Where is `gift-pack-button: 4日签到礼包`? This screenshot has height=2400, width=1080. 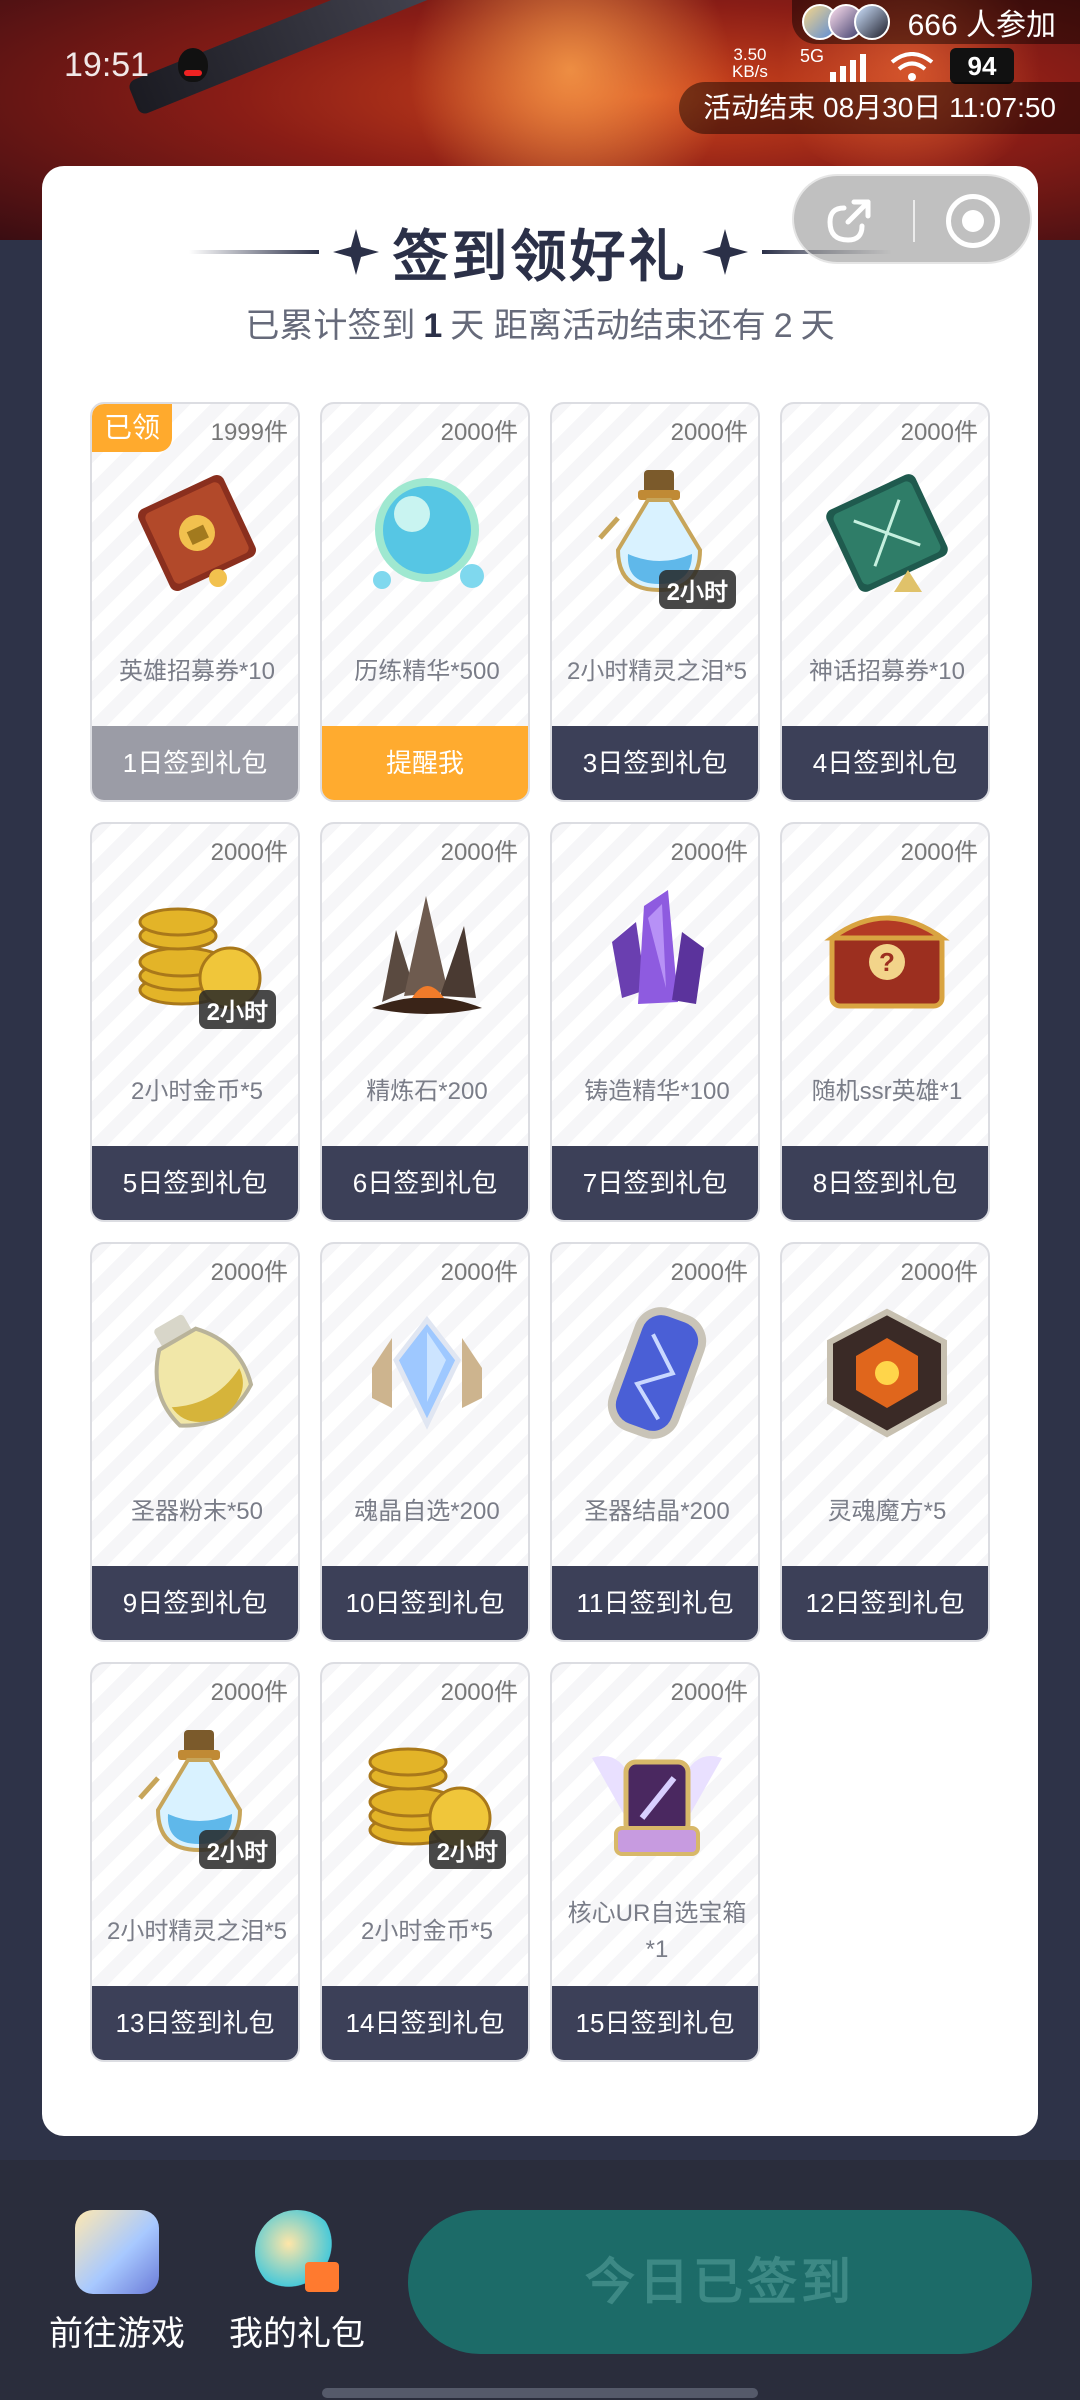 gift-pack-button: 4日签到礼包 is located at coordinates (885, 763).